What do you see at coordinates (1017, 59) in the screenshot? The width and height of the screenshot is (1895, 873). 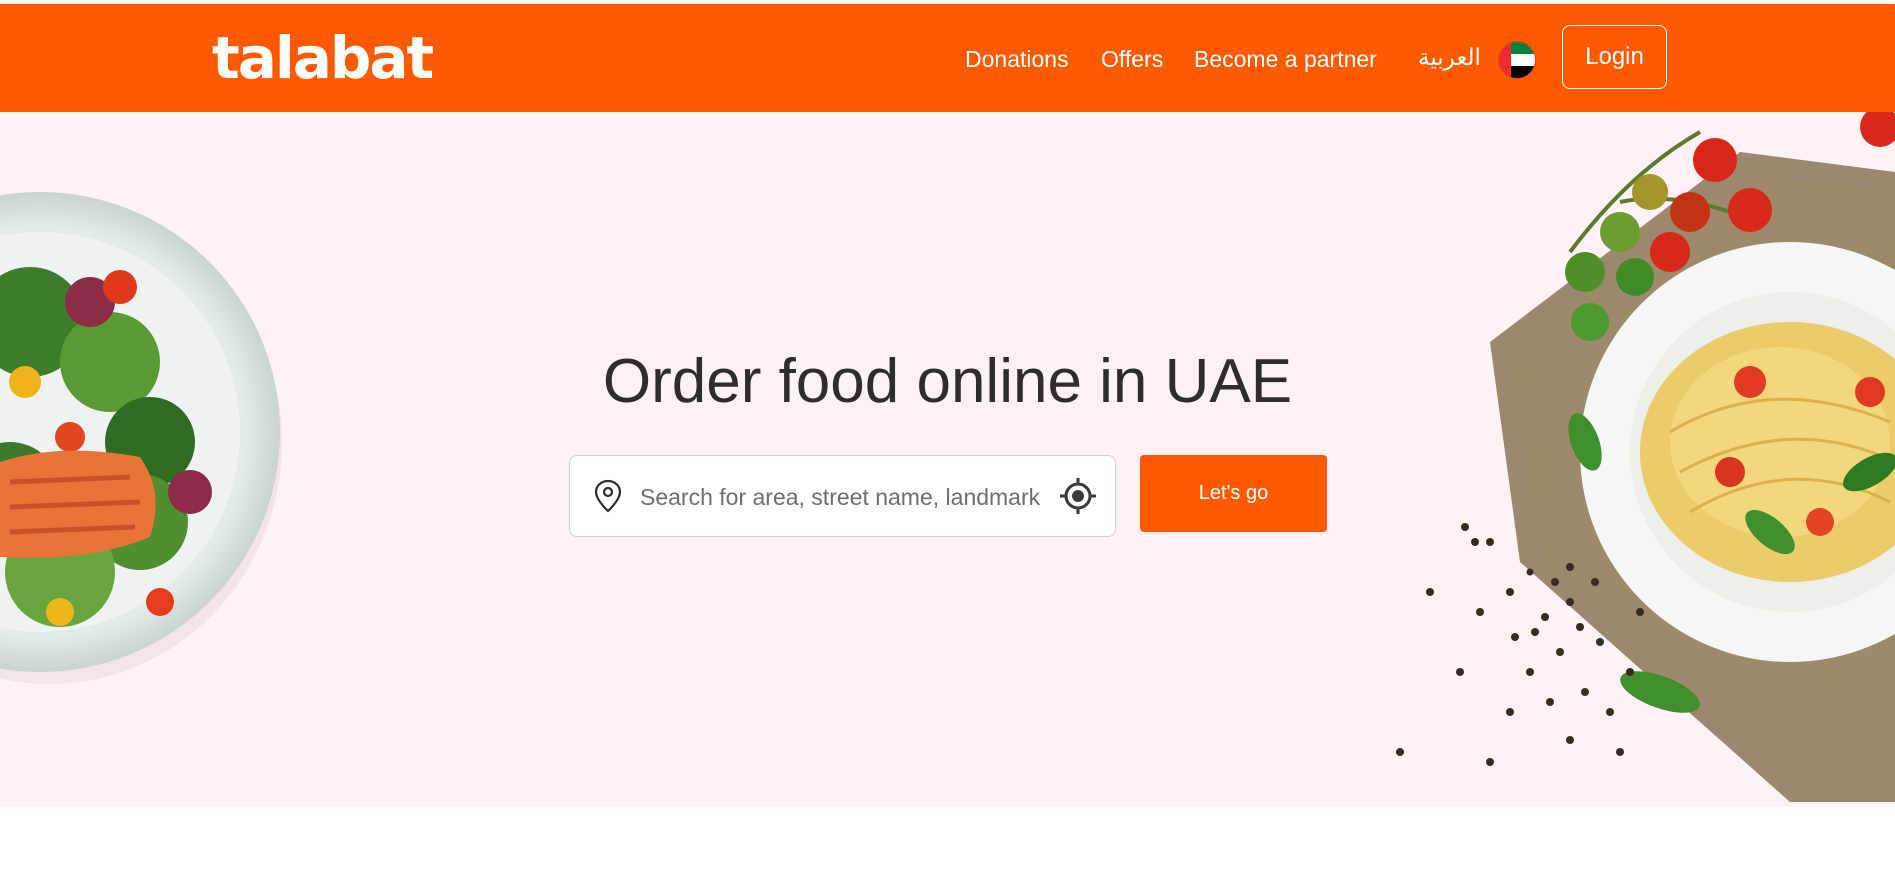 I see `nav-link-donations: Donations` at bounding box center [1017, 59].